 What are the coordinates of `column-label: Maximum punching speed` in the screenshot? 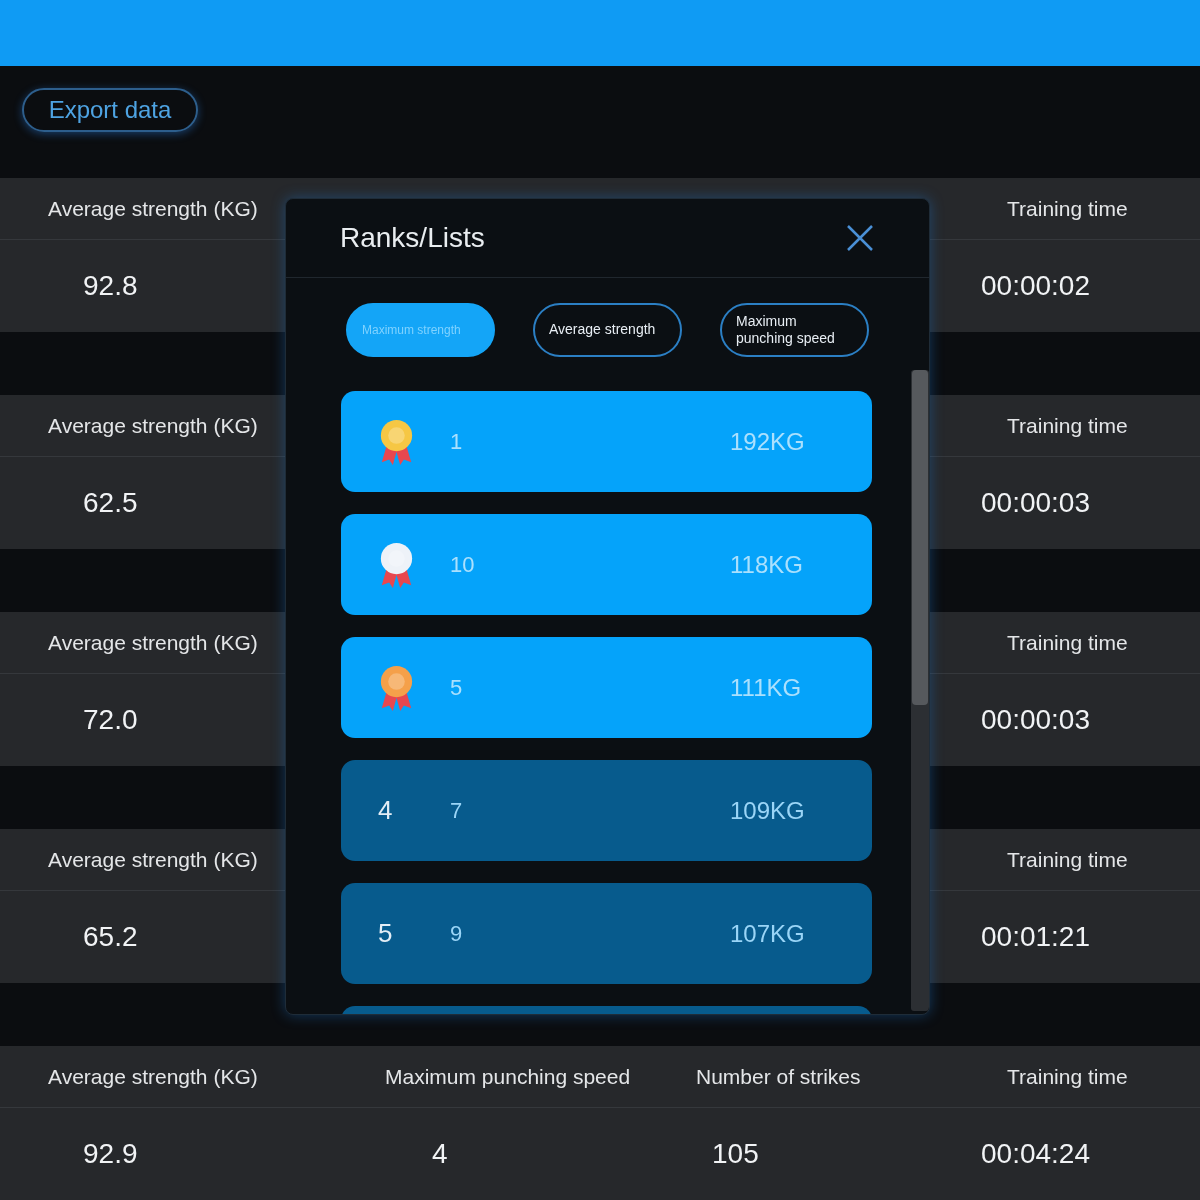 It's located at (508, 1076).